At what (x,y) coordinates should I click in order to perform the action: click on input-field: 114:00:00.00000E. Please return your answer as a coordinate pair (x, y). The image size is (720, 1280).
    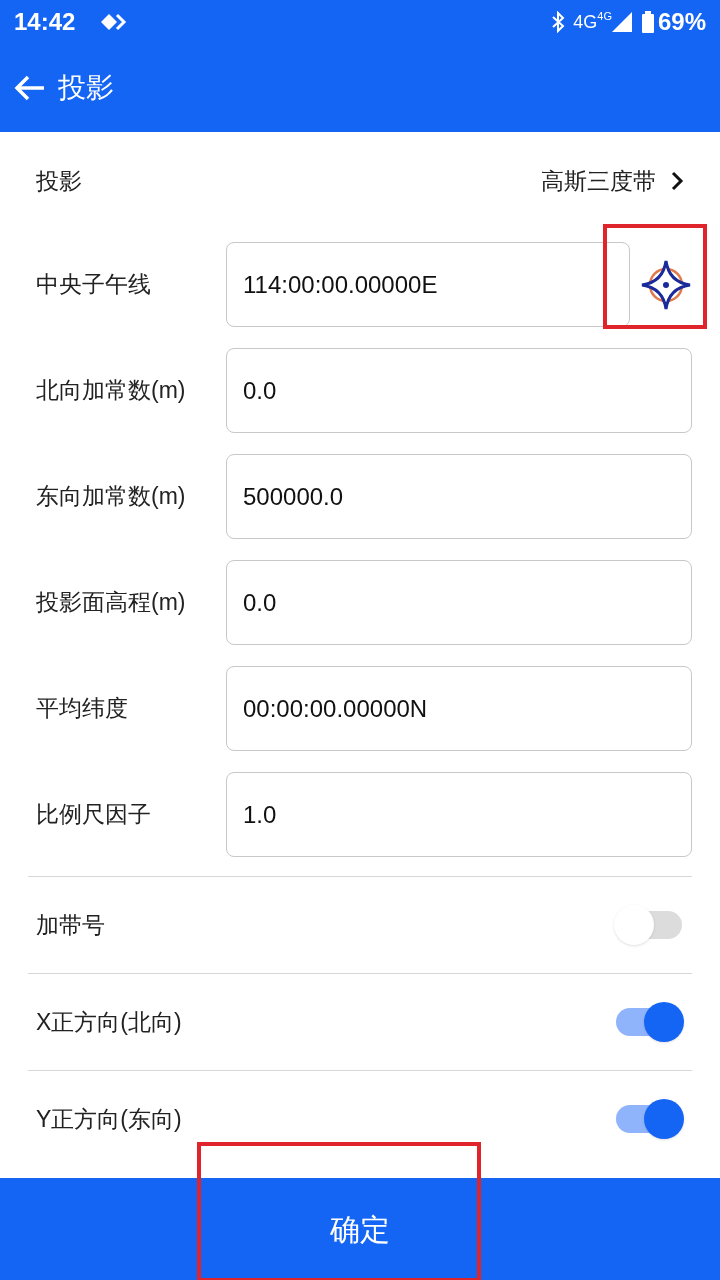
    Looking at the image, I should click on (428, 284).